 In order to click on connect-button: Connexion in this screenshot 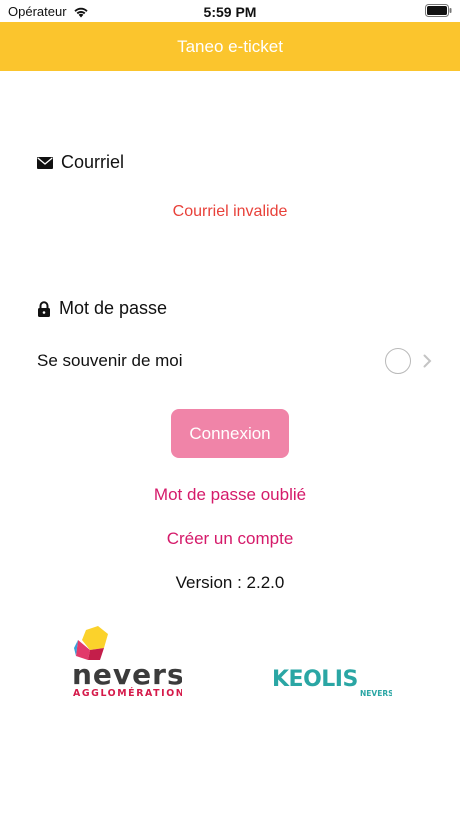, I will do `click(230, 433)`.